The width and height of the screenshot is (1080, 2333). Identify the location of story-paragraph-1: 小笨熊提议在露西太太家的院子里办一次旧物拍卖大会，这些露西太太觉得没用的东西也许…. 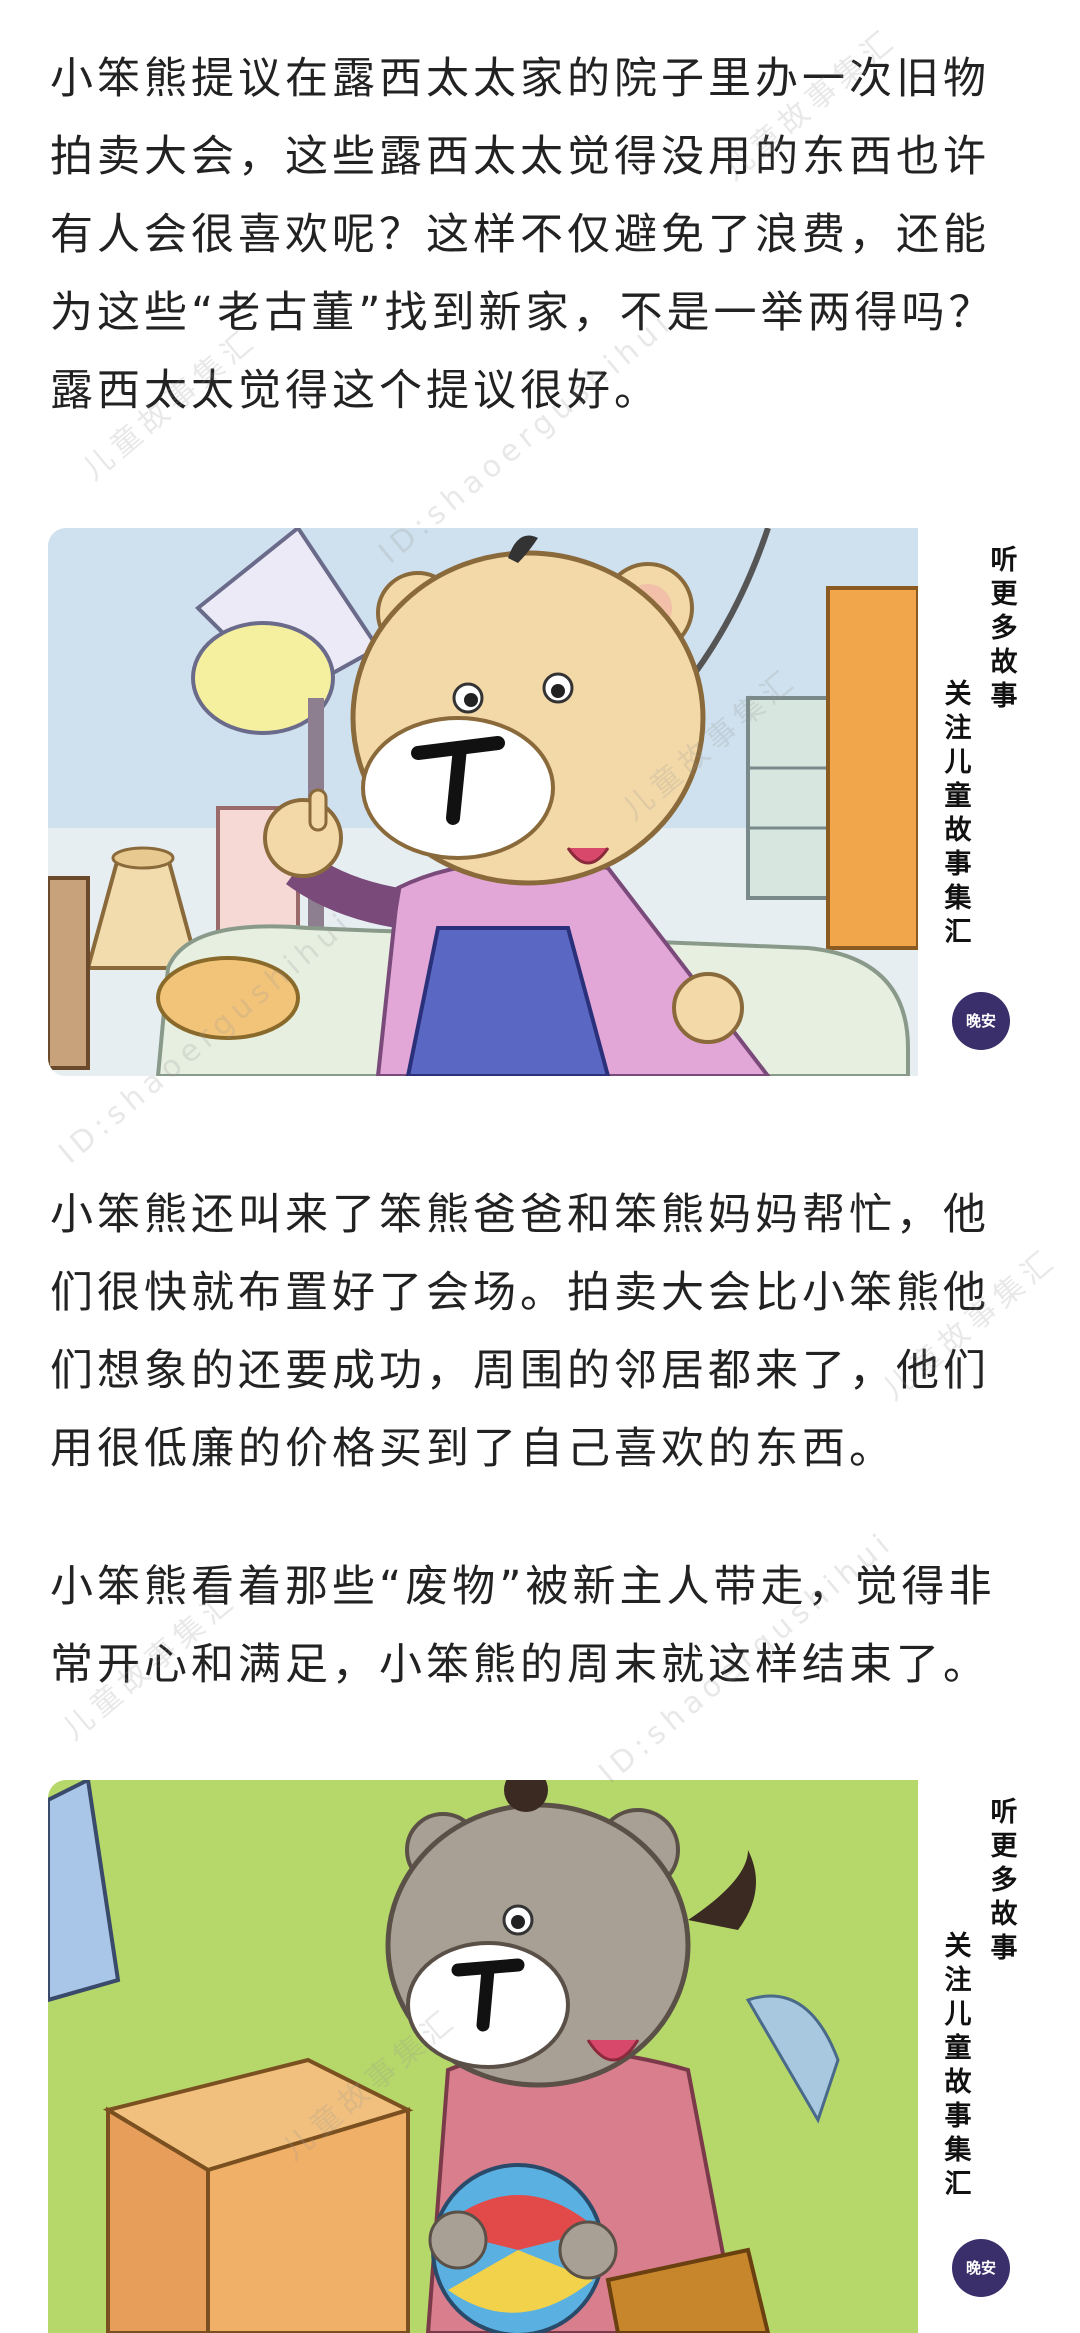
(523, 235).